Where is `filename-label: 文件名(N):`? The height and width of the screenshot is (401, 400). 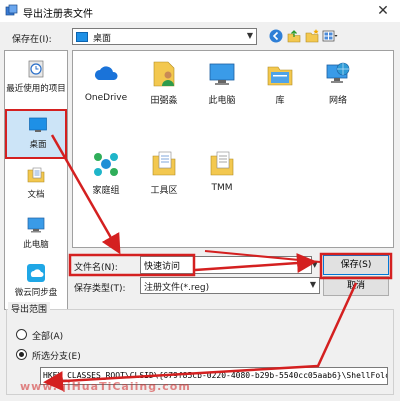 filename-label: 文件名(N): is located at coordinates (96, 268).